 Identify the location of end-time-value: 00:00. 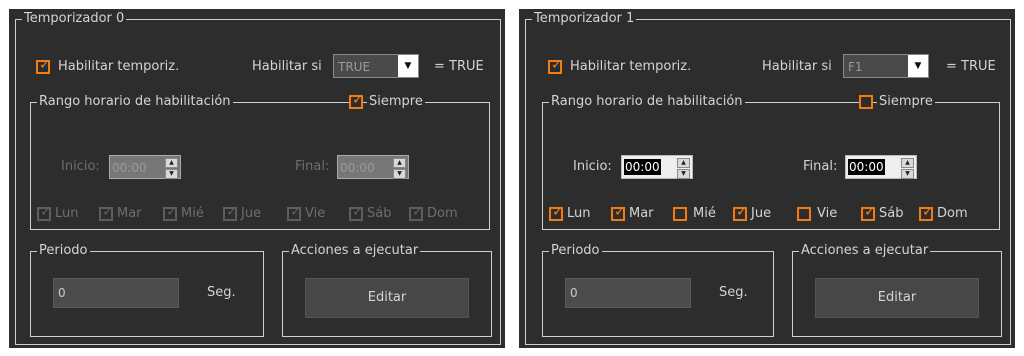
(357, 168).